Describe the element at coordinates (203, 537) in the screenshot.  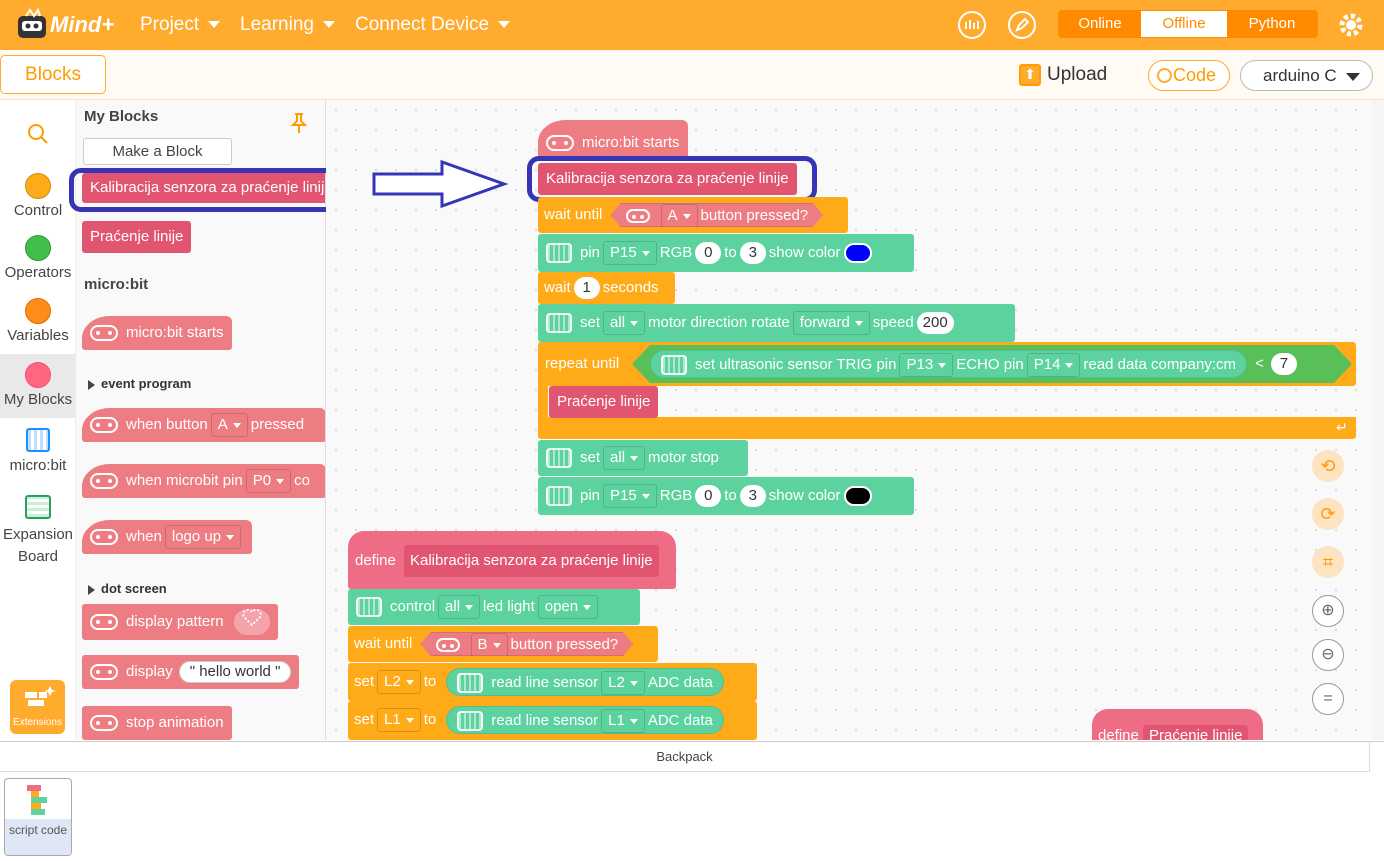
I see `logo-dropdown: logo up` at that location.